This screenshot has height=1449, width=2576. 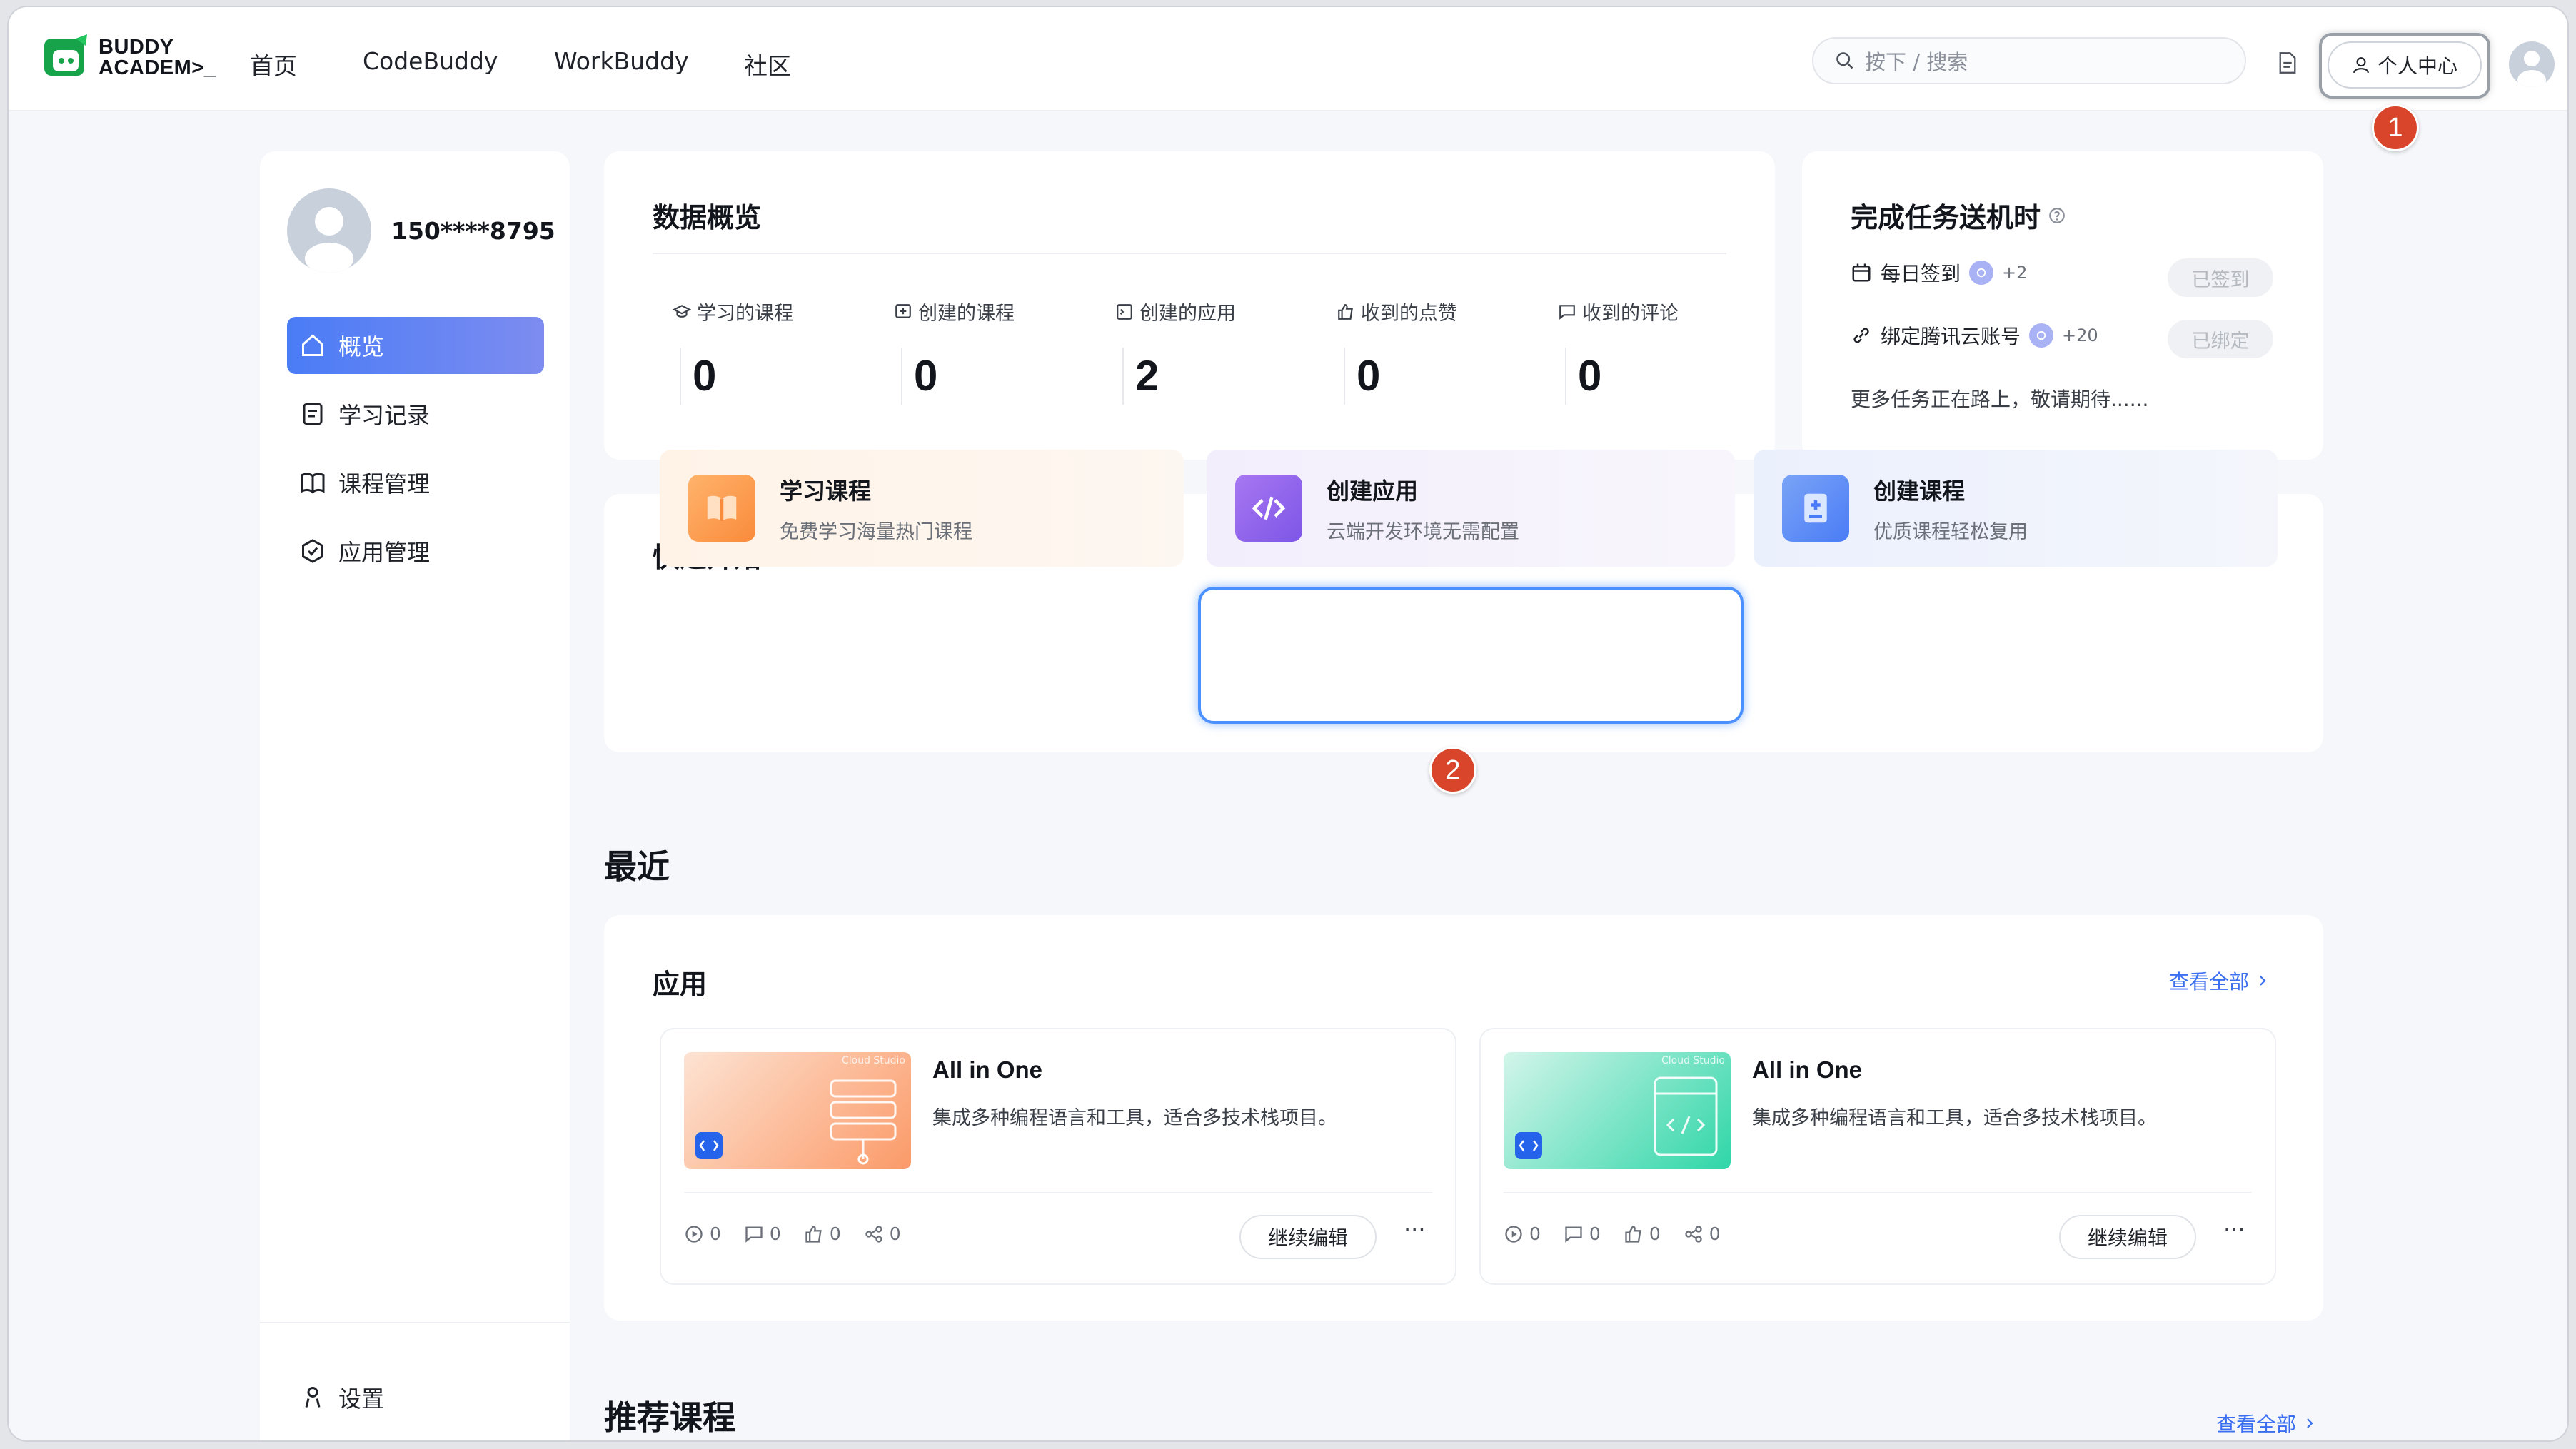 I want to click on nav-link-workbuddy: WorkBuddy, so click(x=621, y=61).